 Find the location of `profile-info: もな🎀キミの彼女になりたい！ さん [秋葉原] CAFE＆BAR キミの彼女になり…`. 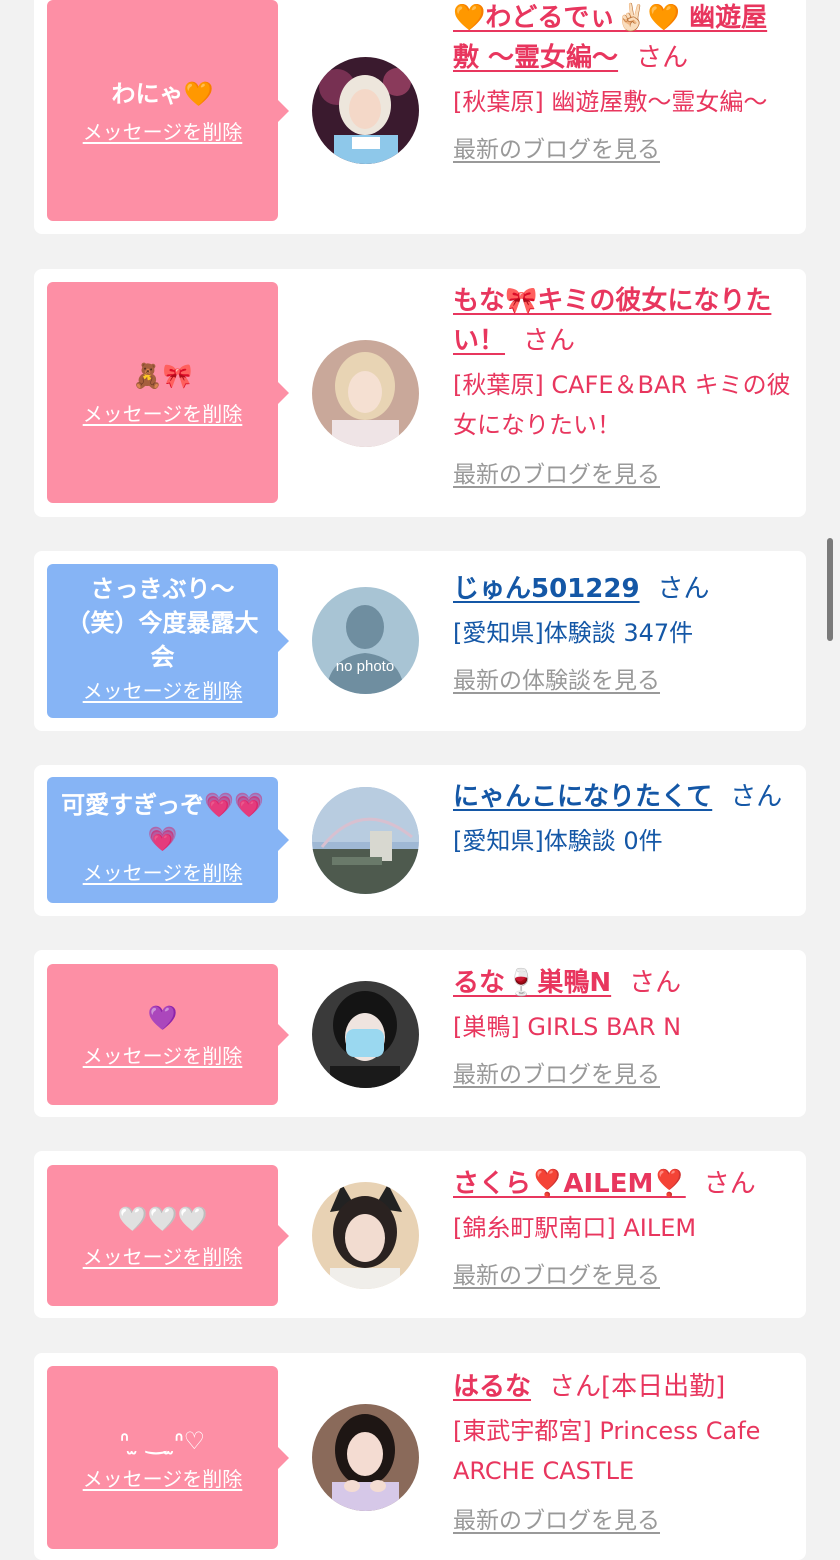

profile-info: もな🎀キミの彼女になりたい！ さん [秋葉原] CAFE＆BAR キミの彼女になり… is located at coordinates (622, 386).